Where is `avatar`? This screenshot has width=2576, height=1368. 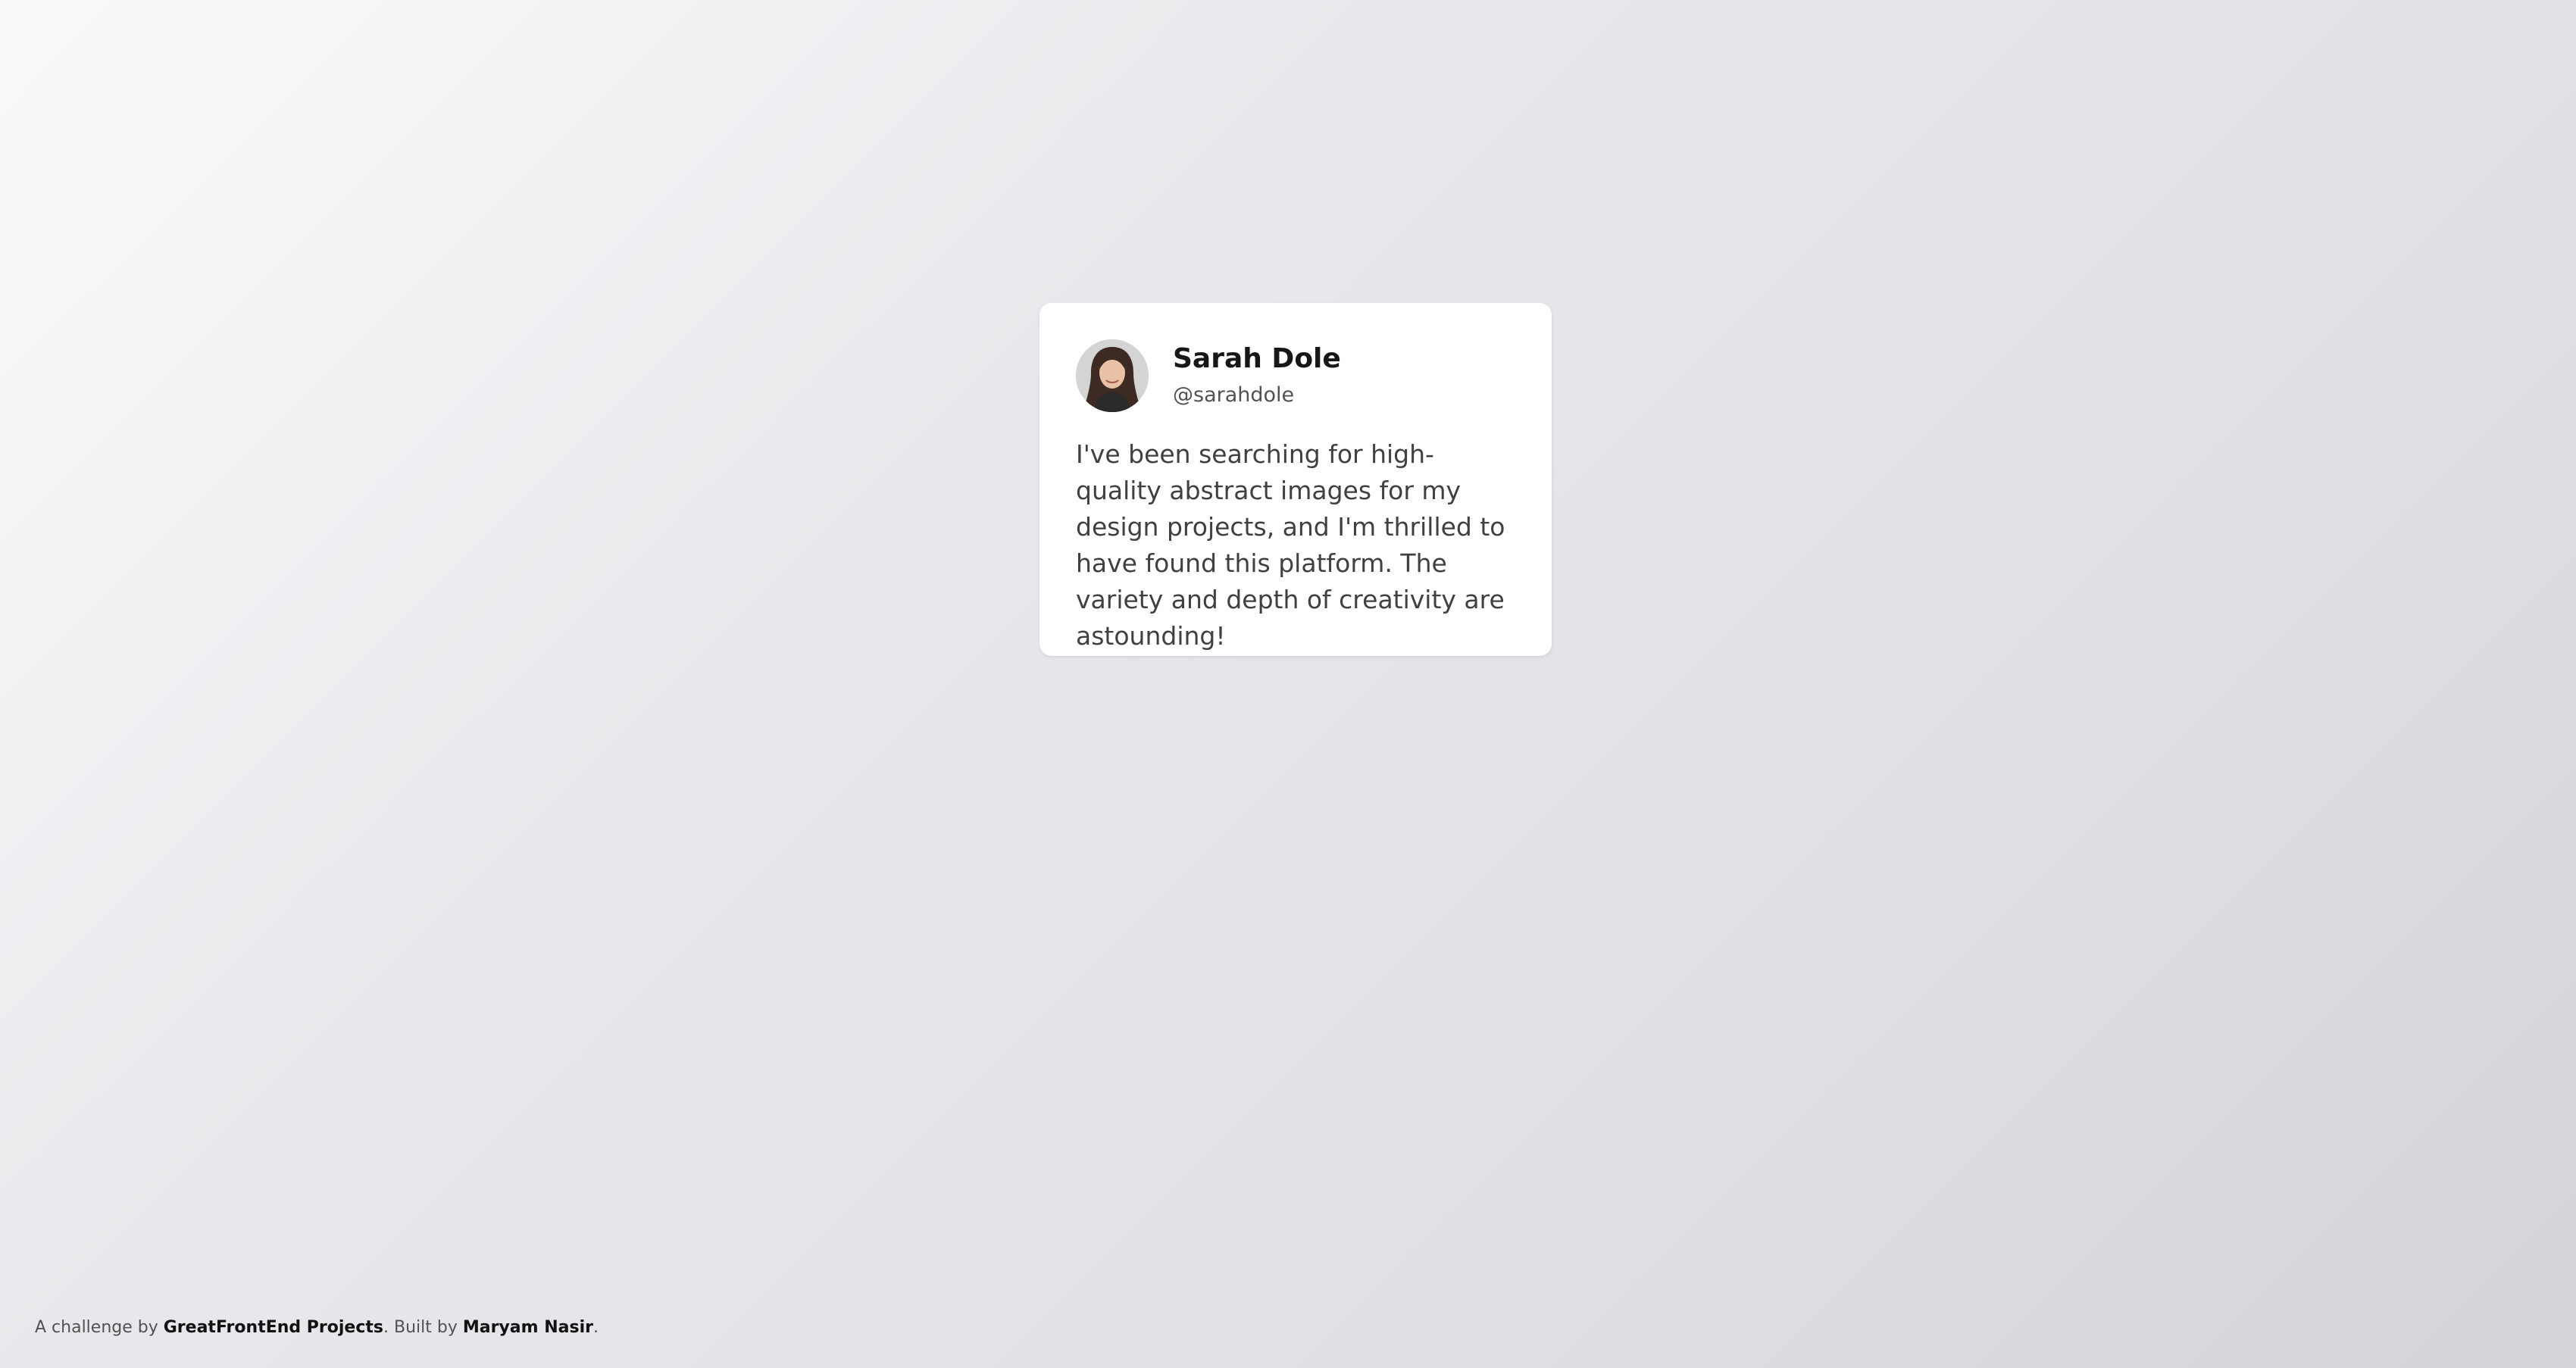 avatar is located at coordinates (1112, 375).